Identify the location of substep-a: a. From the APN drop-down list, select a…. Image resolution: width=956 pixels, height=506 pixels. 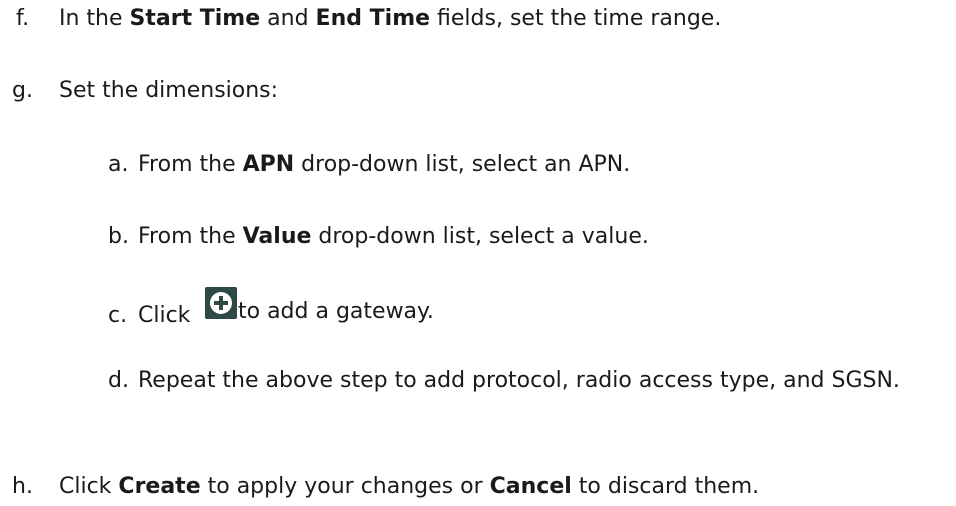
(478, 165).